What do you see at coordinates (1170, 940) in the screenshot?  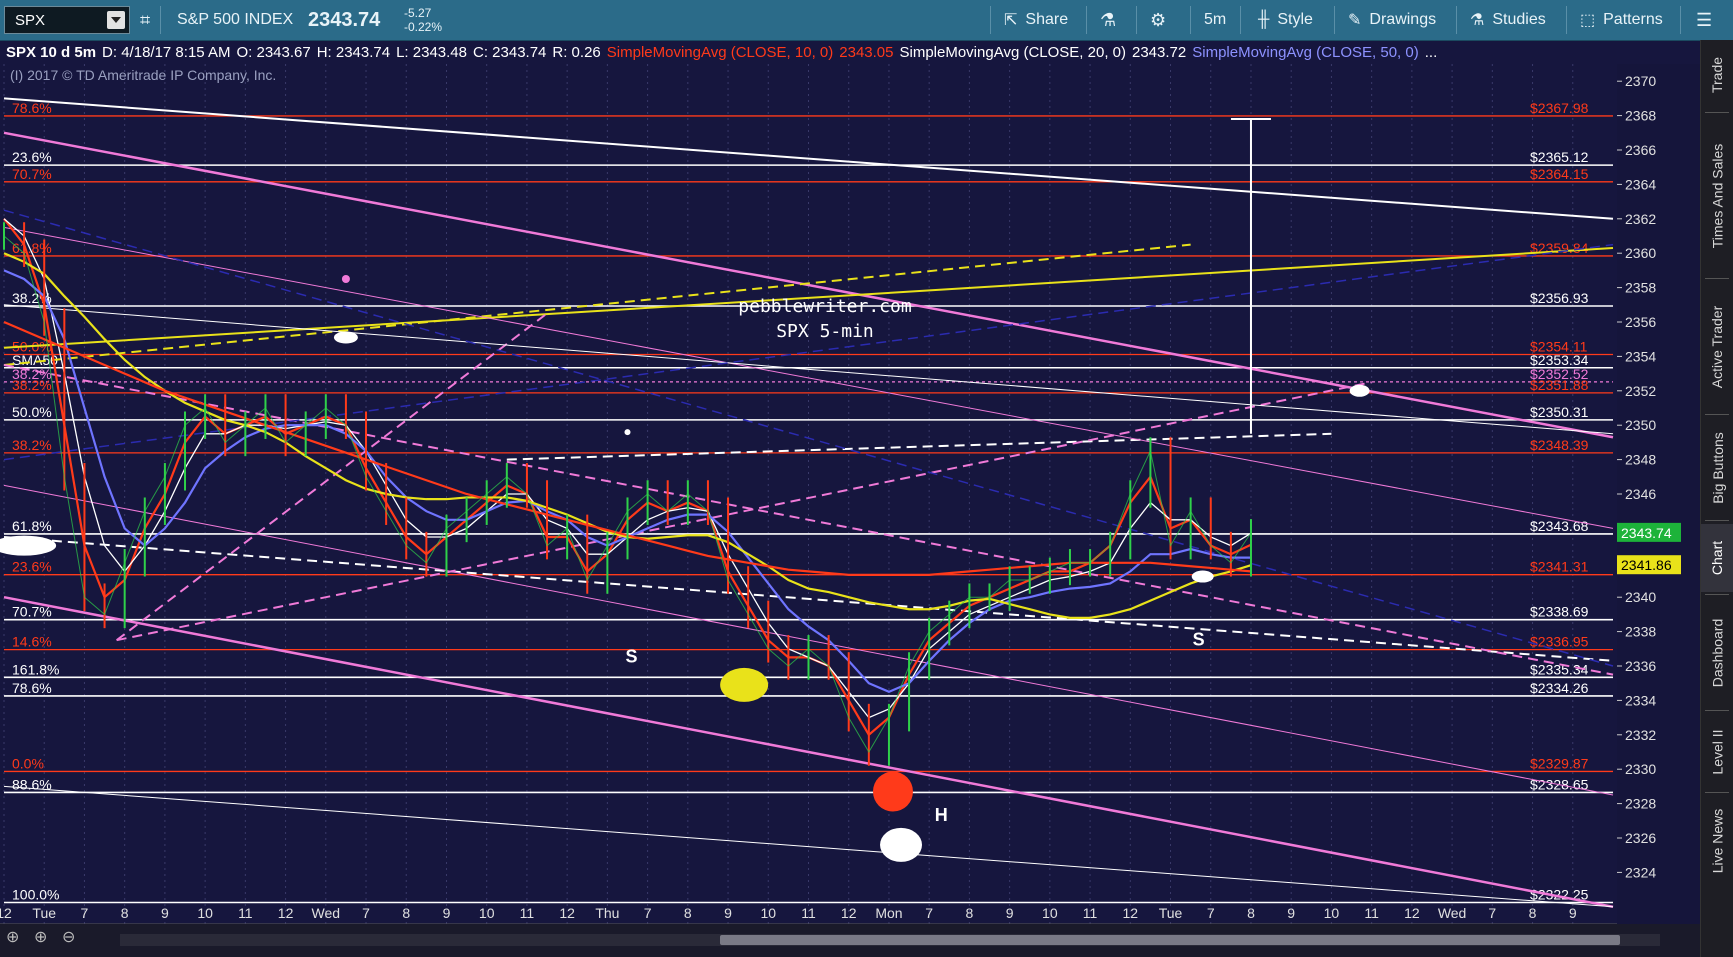 I see `scrollbar-thumb` at bounding box center [1170, 940].